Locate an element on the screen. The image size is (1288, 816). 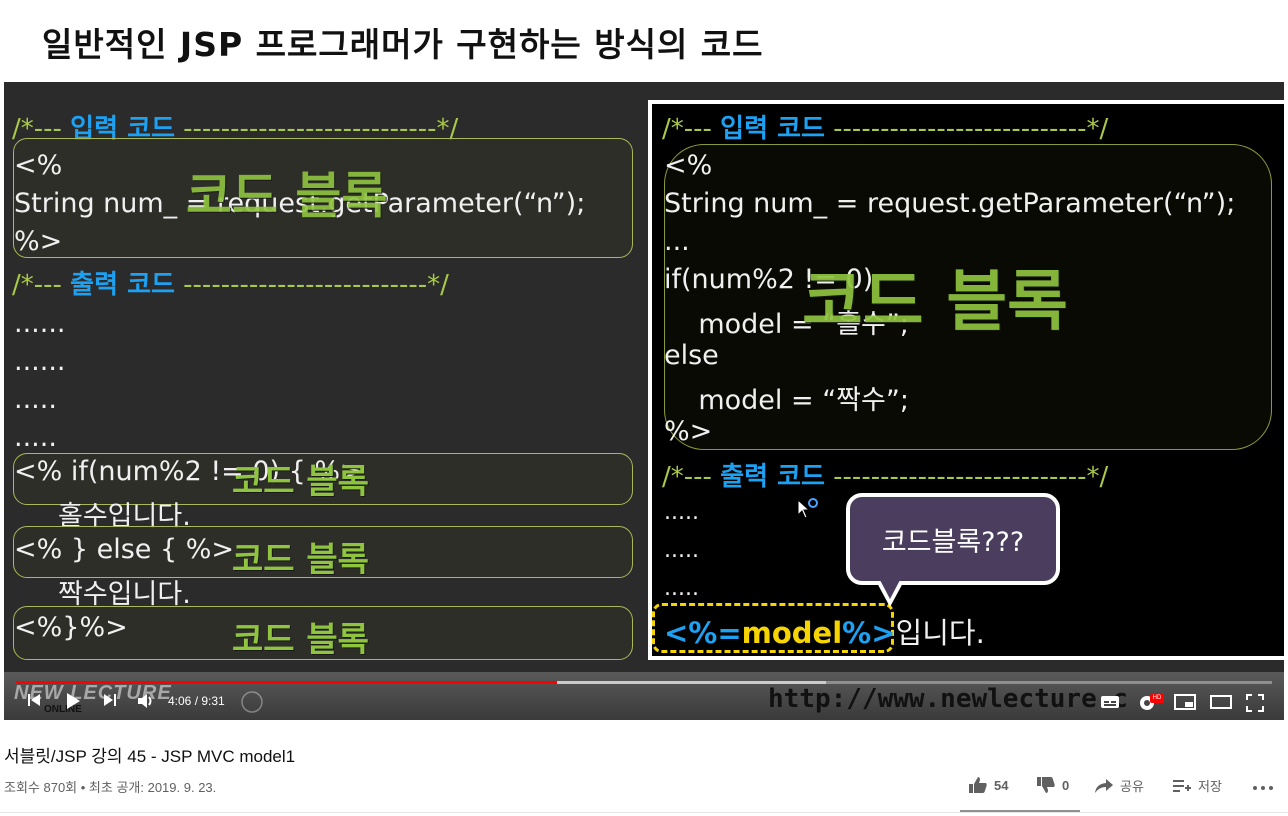
expression-tag: <%=model%>입니다. is located at coordinates (824, 633).